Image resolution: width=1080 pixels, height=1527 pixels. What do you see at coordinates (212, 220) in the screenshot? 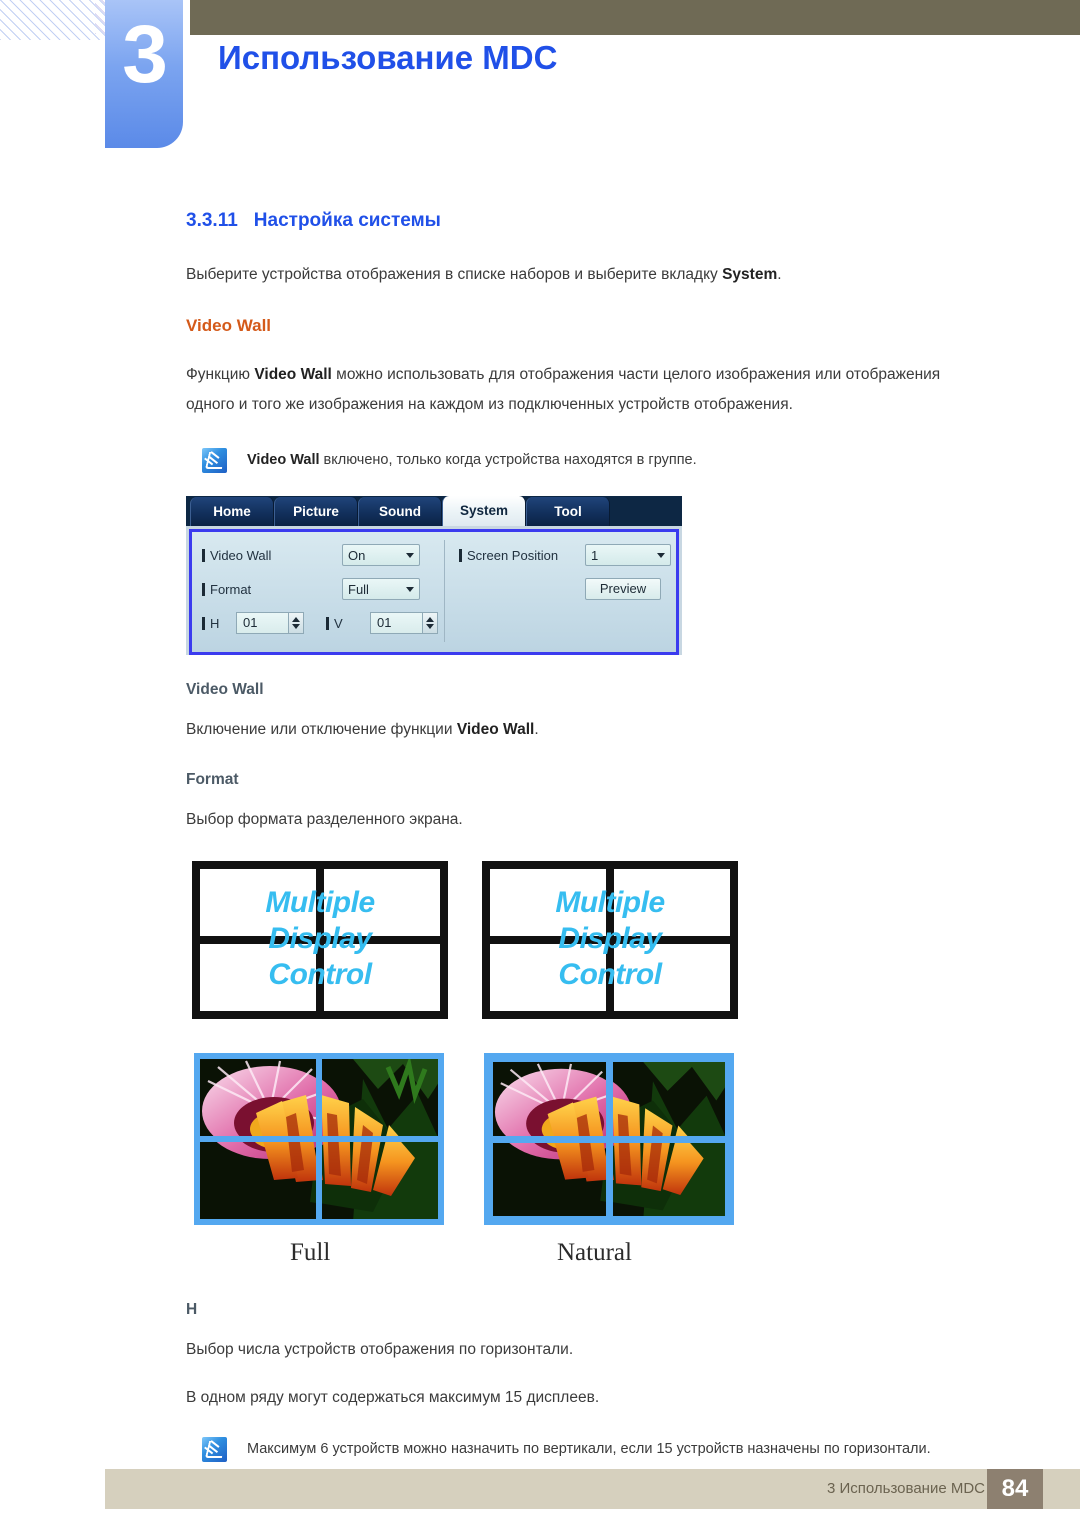
I see `section-number: 3.3.11` at bounding box center [212, 220].